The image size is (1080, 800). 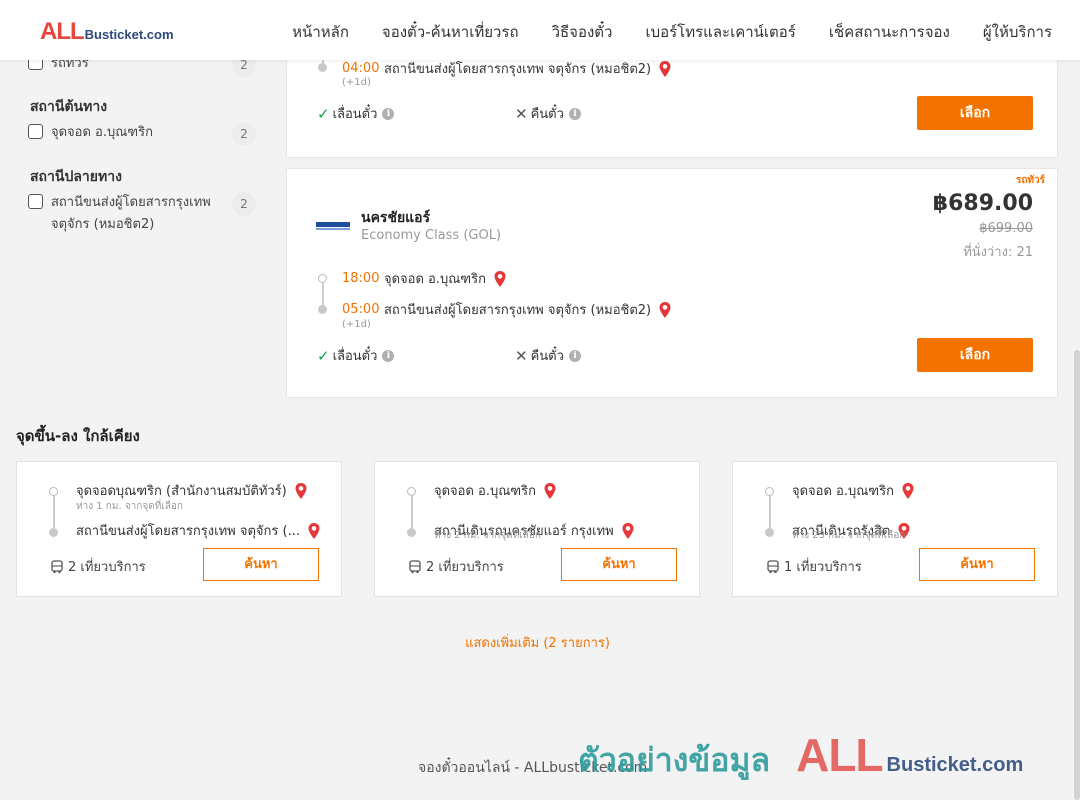 What do you see at coordinates (76, 177) in the screenshot?
I see `destination-filter-title: สถานีปลายทาง` at bounding box center [76, 177].